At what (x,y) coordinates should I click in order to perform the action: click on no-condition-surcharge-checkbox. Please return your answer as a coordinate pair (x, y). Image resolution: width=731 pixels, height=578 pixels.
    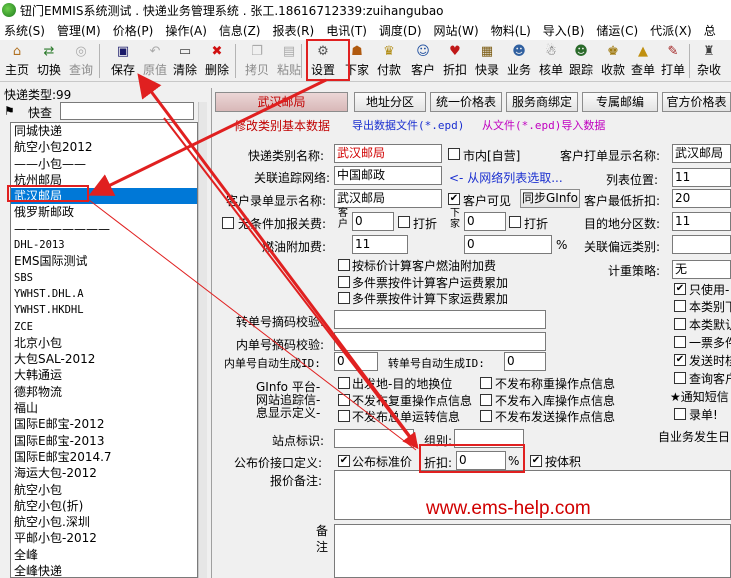
    Looking at the image, I should click on (228, 223).